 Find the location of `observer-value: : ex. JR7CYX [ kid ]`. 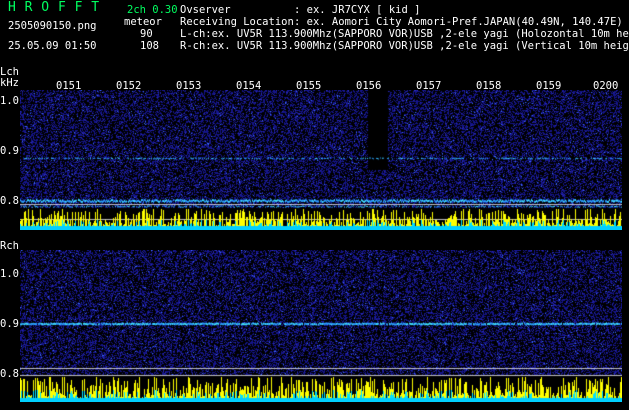

observer-value: : ex. JR7CYX [ kid ] is located at coordinates (357, 10).